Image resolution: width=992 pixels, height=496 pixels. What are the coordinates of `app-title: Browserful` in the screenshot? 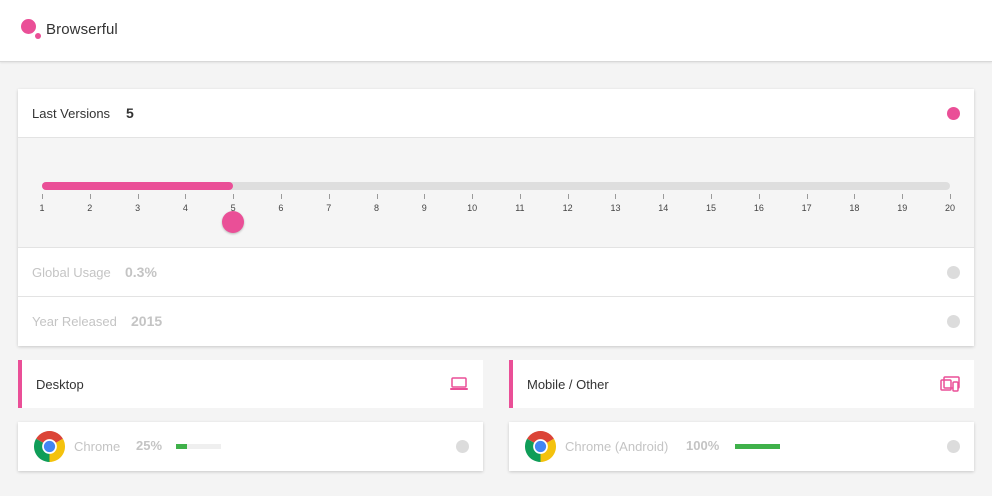 It's located at (82, 29).